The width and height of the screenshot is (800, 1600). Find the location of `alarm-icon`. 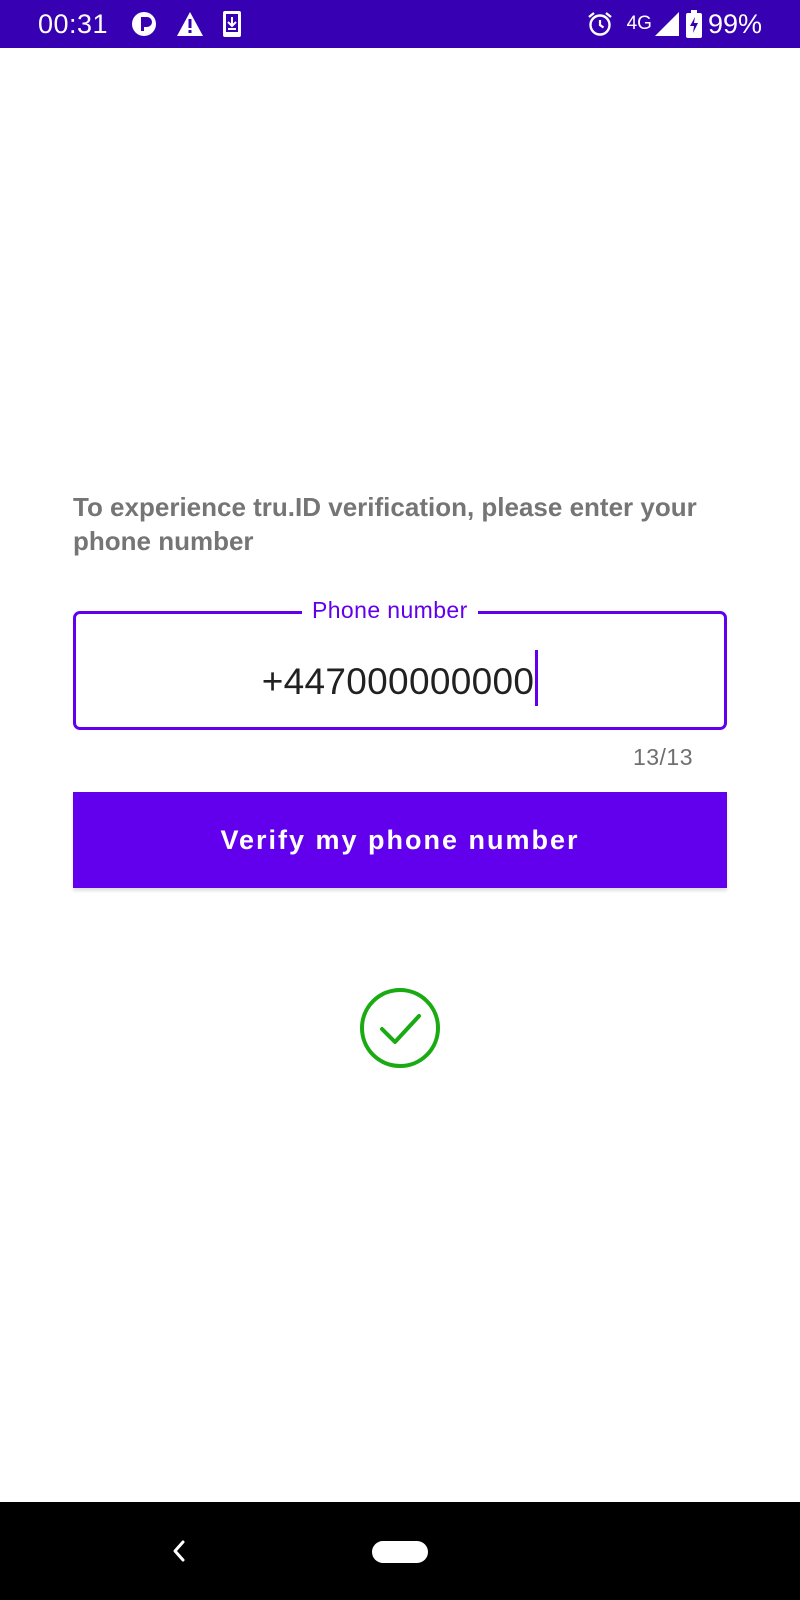

alarm-icon is located at coordinates (600, 24).